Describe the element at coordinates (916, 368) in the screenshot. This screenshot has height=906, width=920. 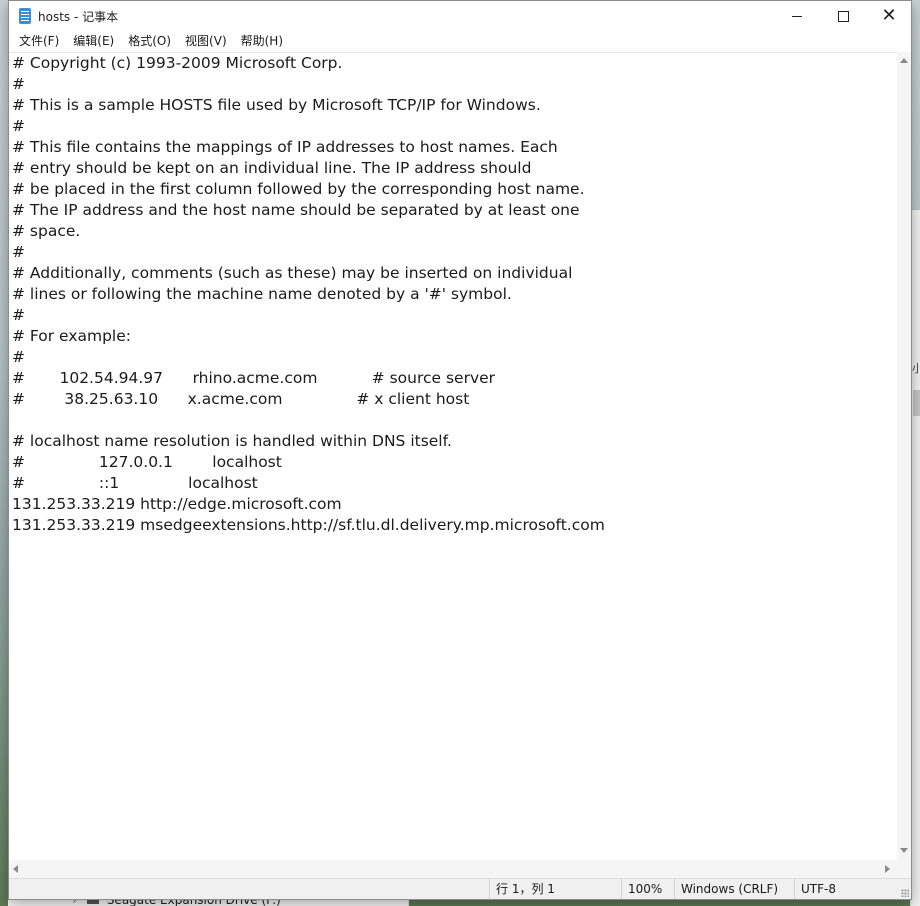
I see `background-window-text: 小` at that location.